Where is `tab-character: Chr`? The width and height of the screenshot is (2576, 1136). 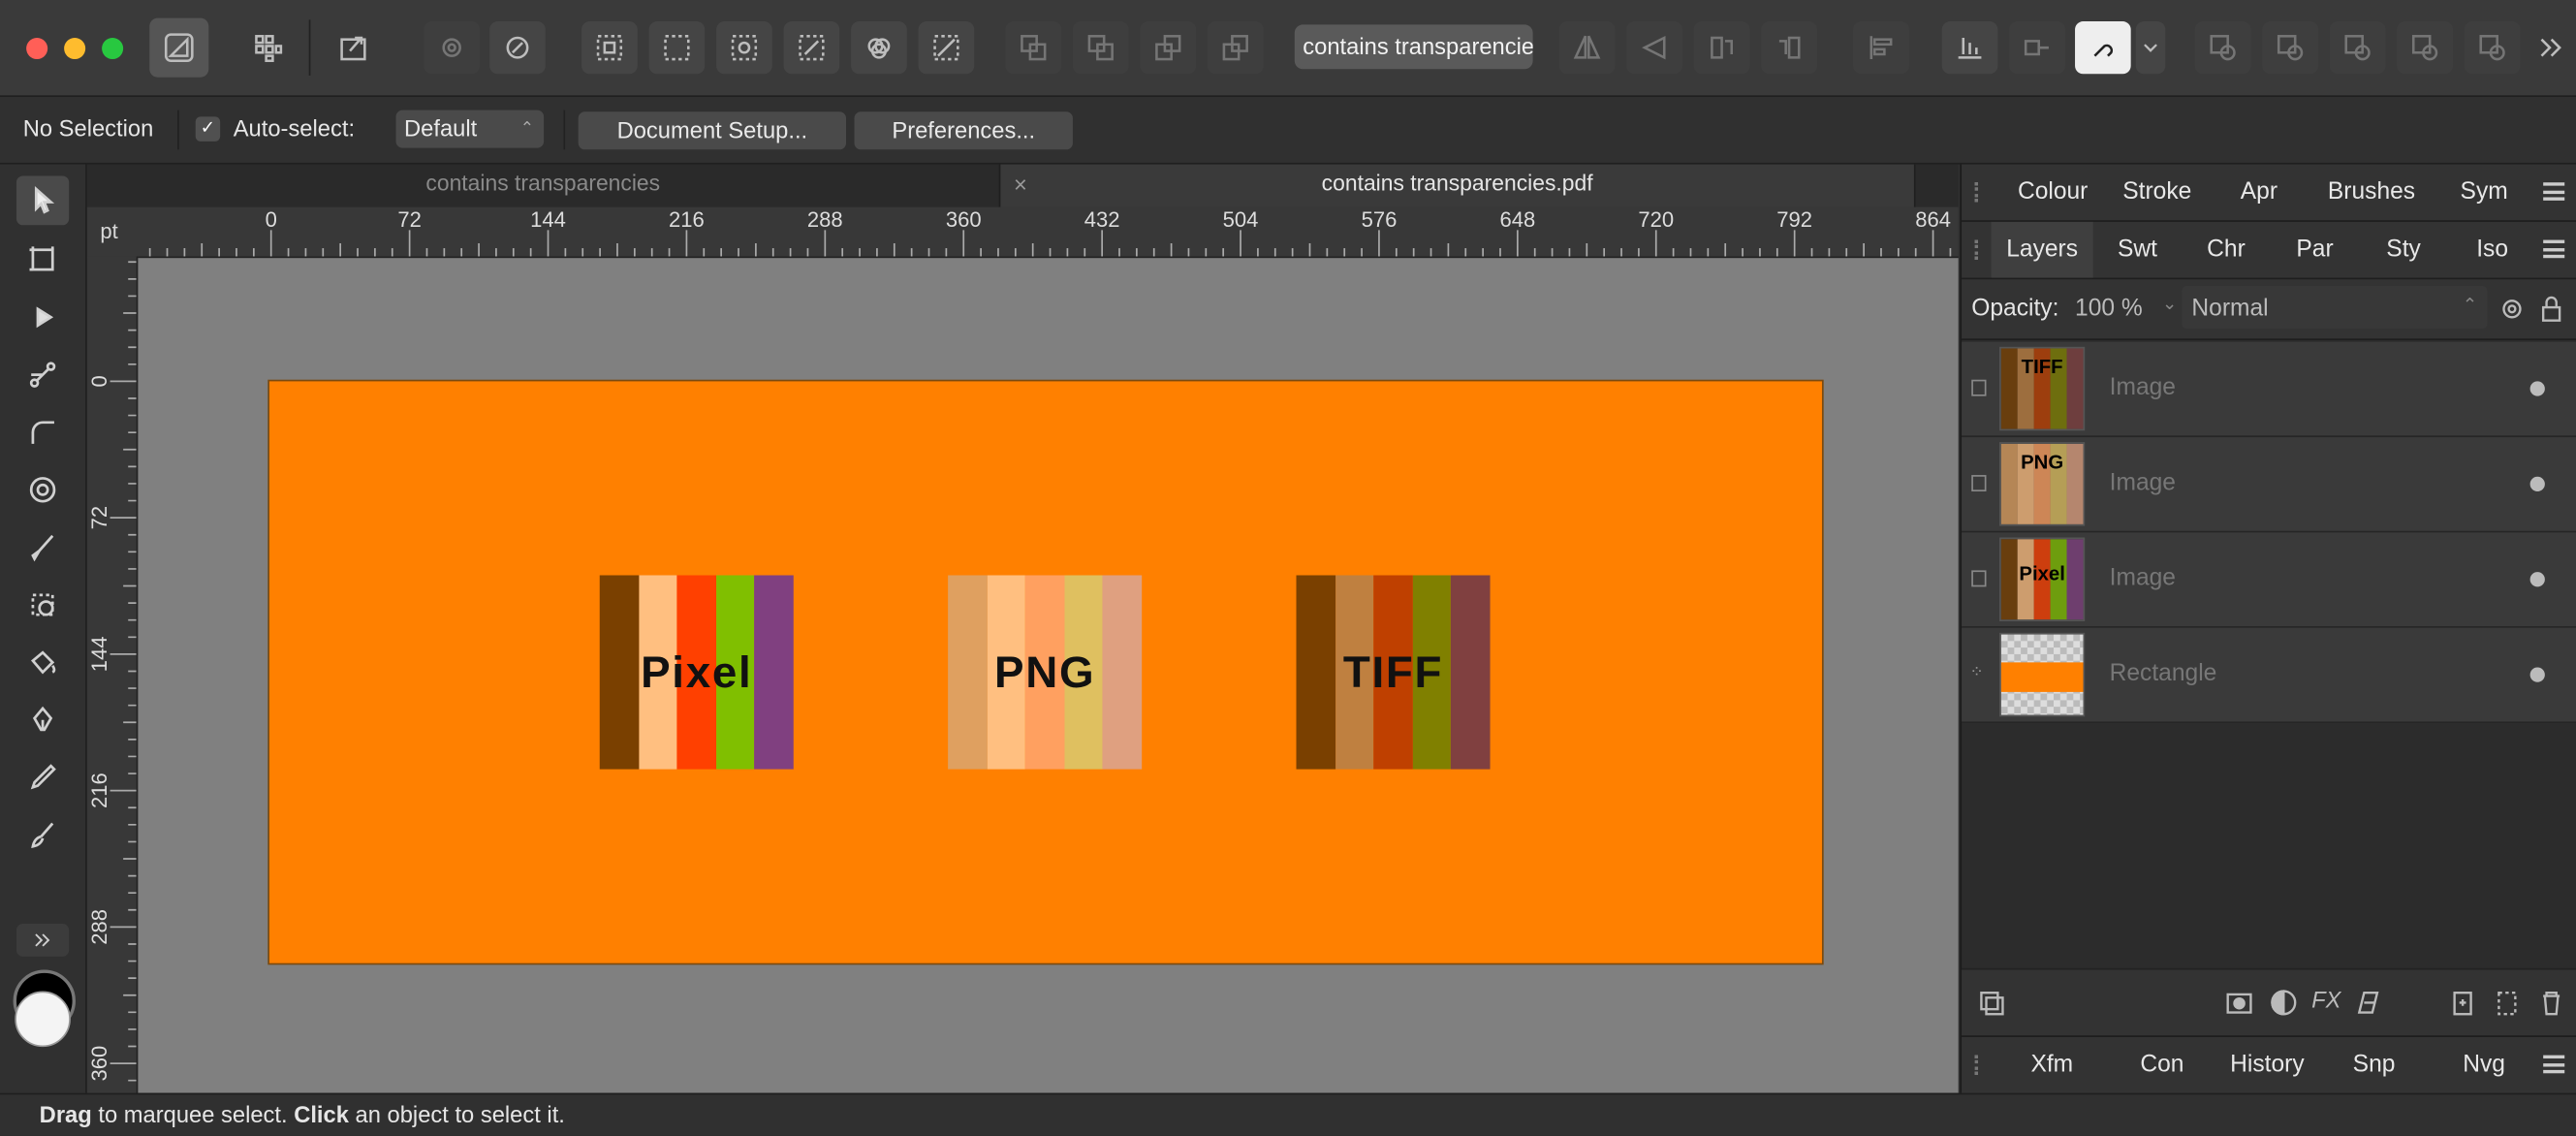 tab-character: Chr is located at coordinates (2226, 250).